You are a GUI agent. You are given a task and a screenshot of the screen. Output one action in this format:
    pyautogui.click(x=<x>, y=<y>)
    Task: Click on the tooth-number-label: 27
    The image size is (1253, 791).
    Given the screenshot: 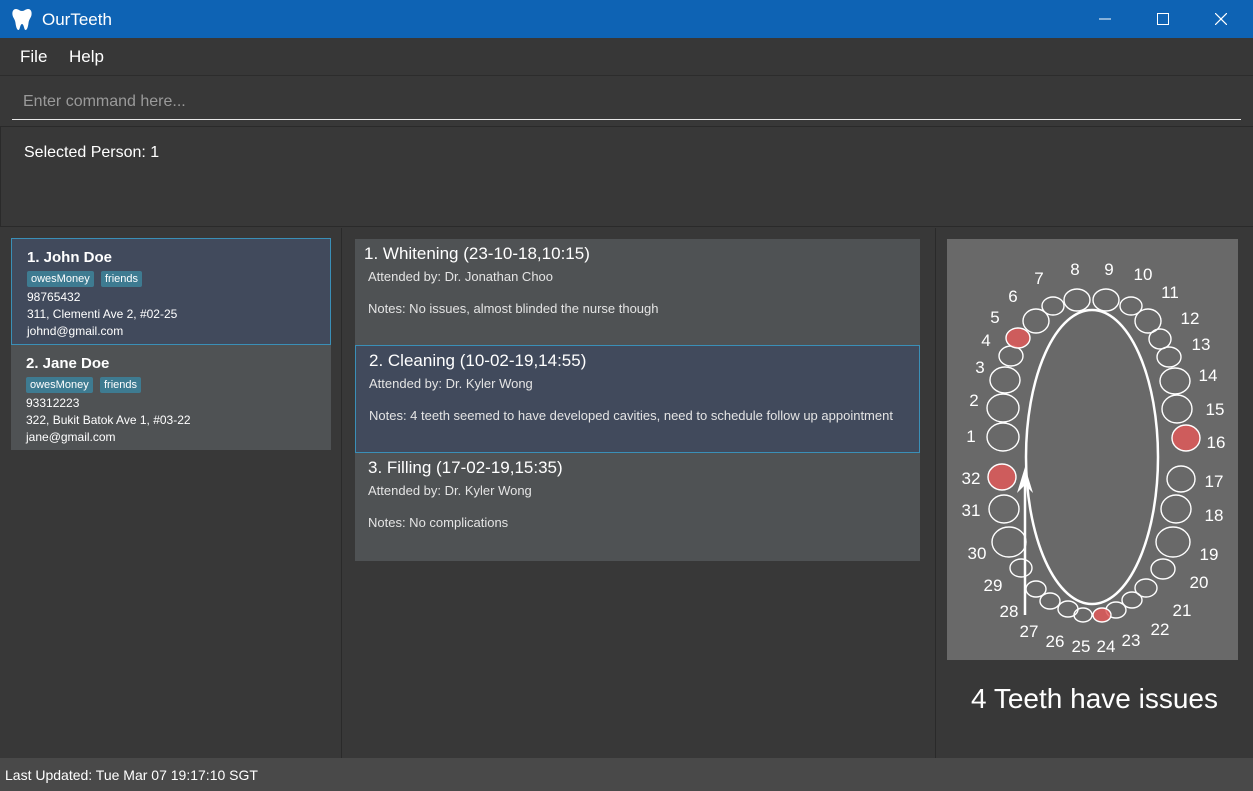 What is the action you would take?
    pyautogui.click(x=1029, y=631)
    